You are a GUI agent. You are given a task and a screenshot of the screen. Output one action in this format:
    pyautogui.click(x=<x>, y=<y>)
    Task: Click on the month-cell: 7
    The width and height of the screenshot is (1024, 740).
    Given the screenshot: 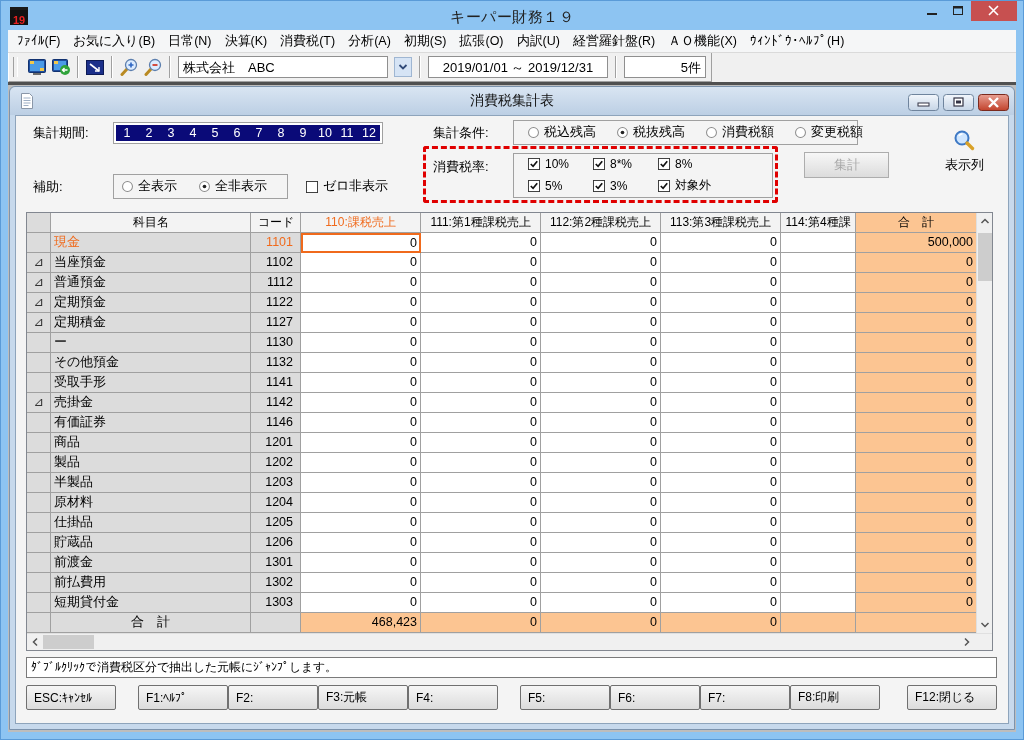 What is the action you would take?
    pyautogui.click(x=259, y=133)
    